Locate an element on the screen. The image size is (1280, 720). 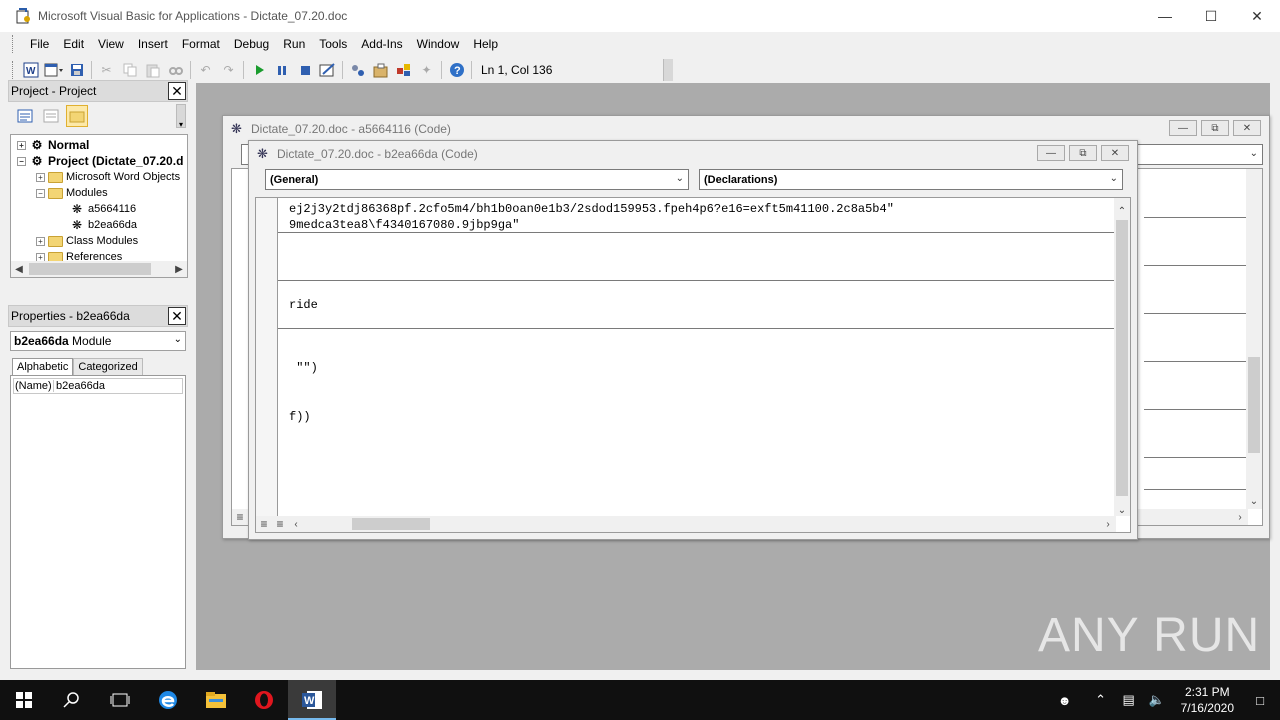
project-toolbar-options: ▾ is located at coordinates (181, 116).